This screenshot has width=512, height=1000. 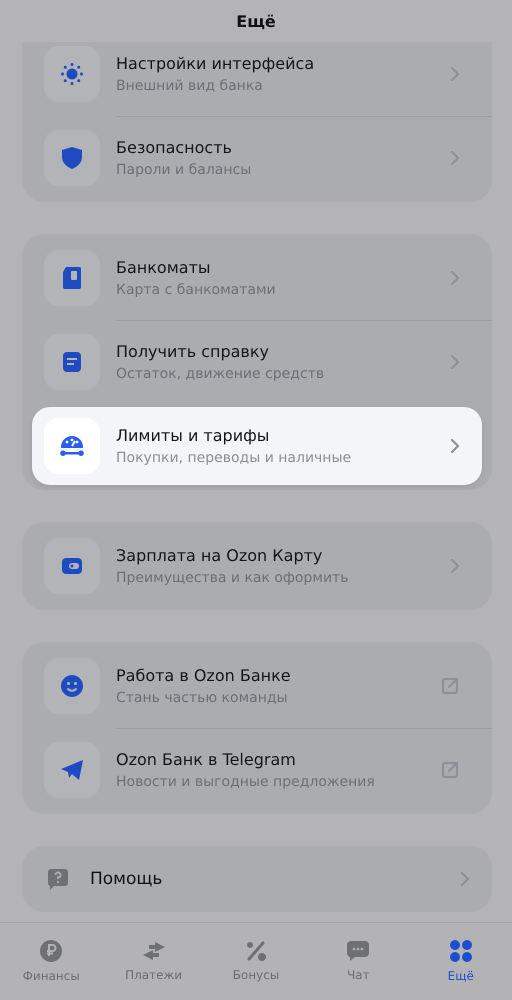 I want to click on menu-item: Работа в Ozon Банке Стань частью команды, so click(x=257, y=686).